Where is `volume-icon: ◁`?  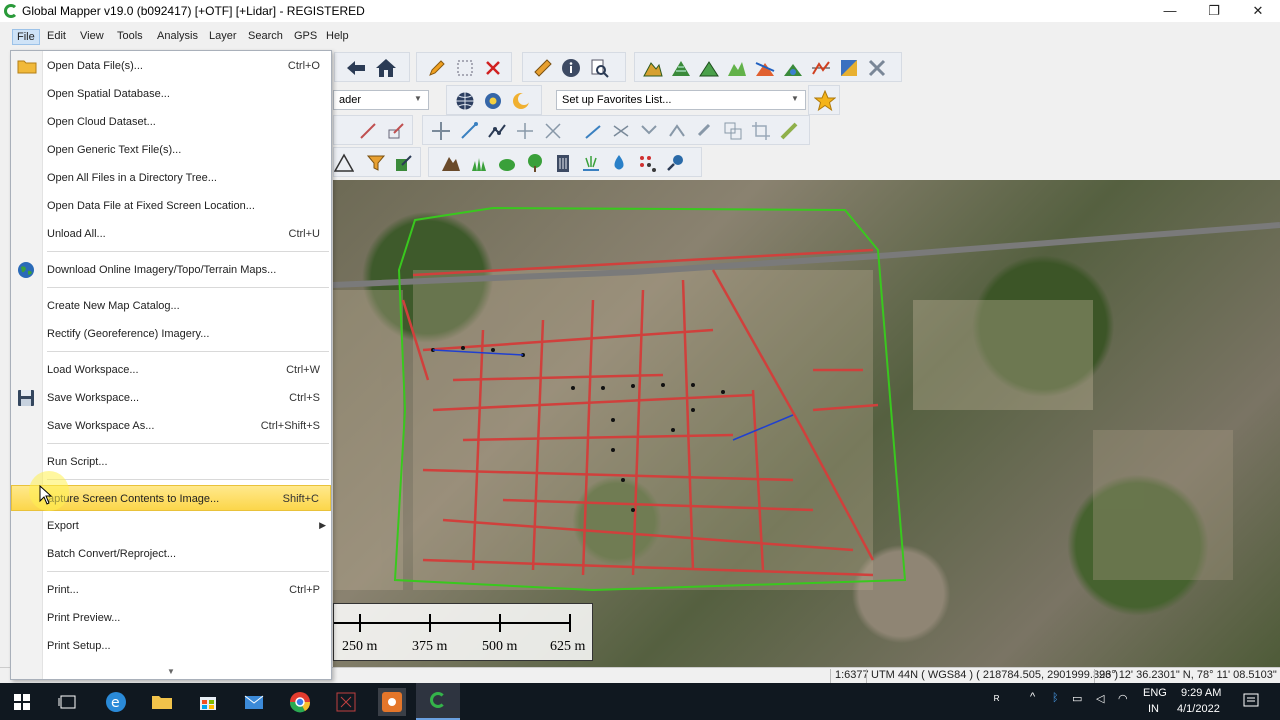
volume-icon: ◁ is located at coordinates (1104, 700).